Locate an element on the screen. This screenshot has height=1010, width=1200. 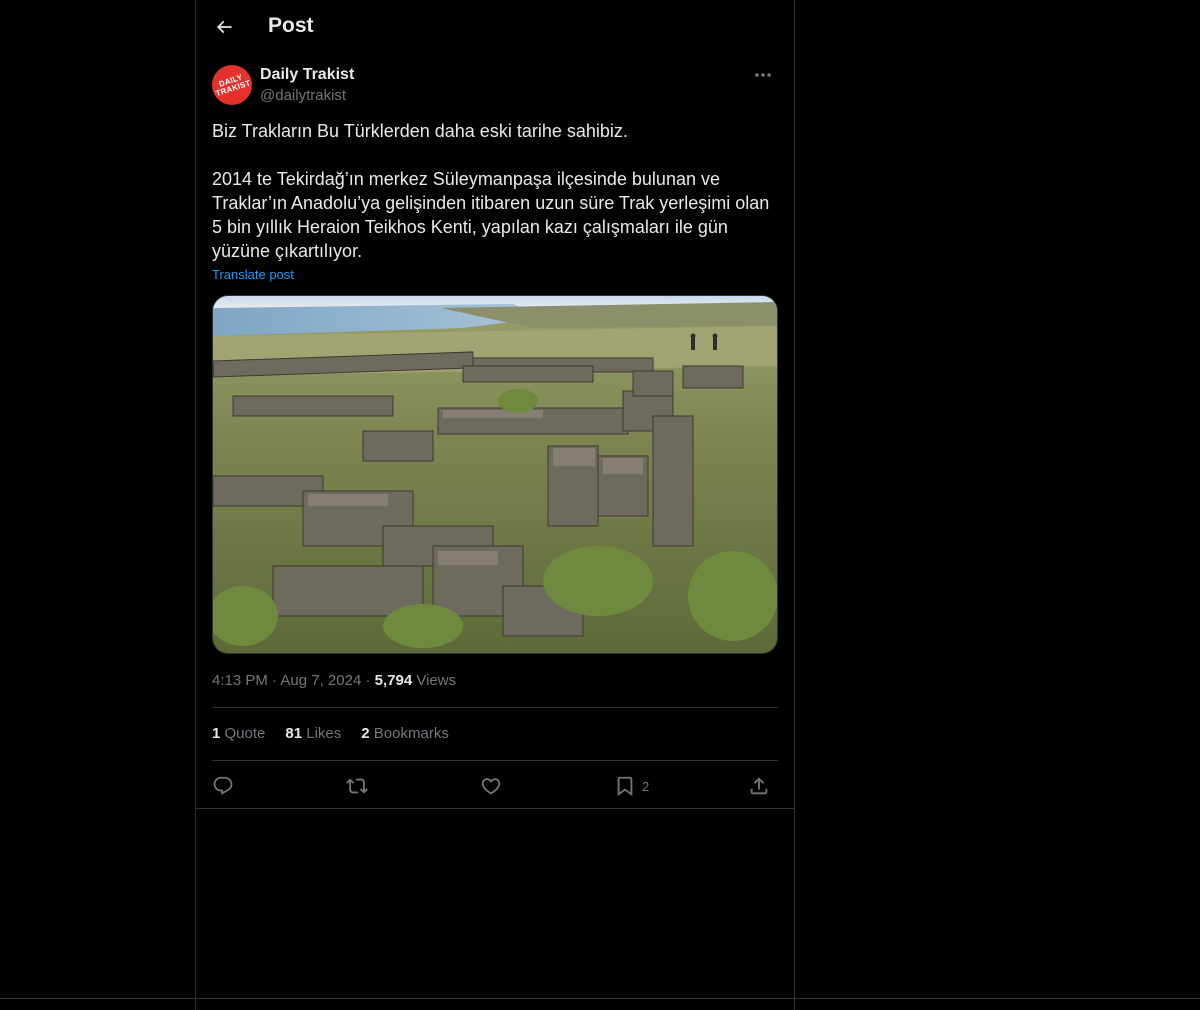
post-metadata: 4:13 PM · Aug 7, 2024 · 5,794 Views is located at coordinates (334, 680).